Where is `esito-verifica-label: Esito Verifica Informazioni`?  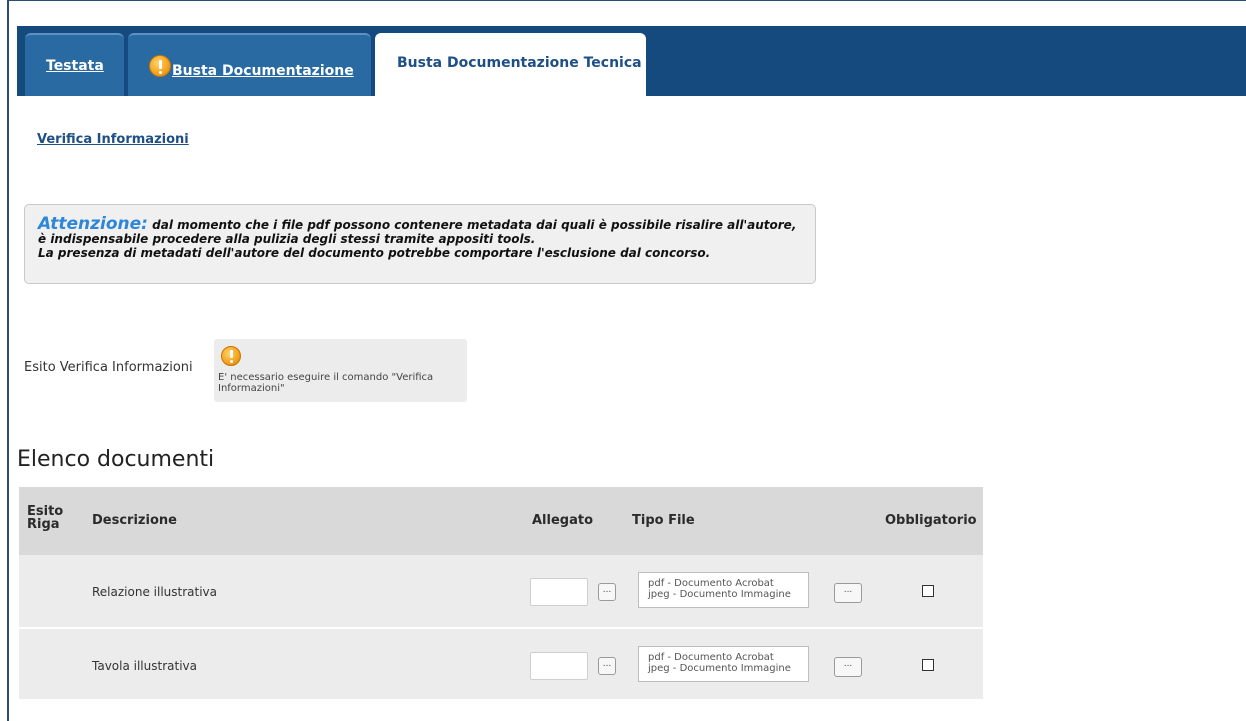 esito-verifica-label: Esito Verifica Informazioni is located at coordinates (108, 367).